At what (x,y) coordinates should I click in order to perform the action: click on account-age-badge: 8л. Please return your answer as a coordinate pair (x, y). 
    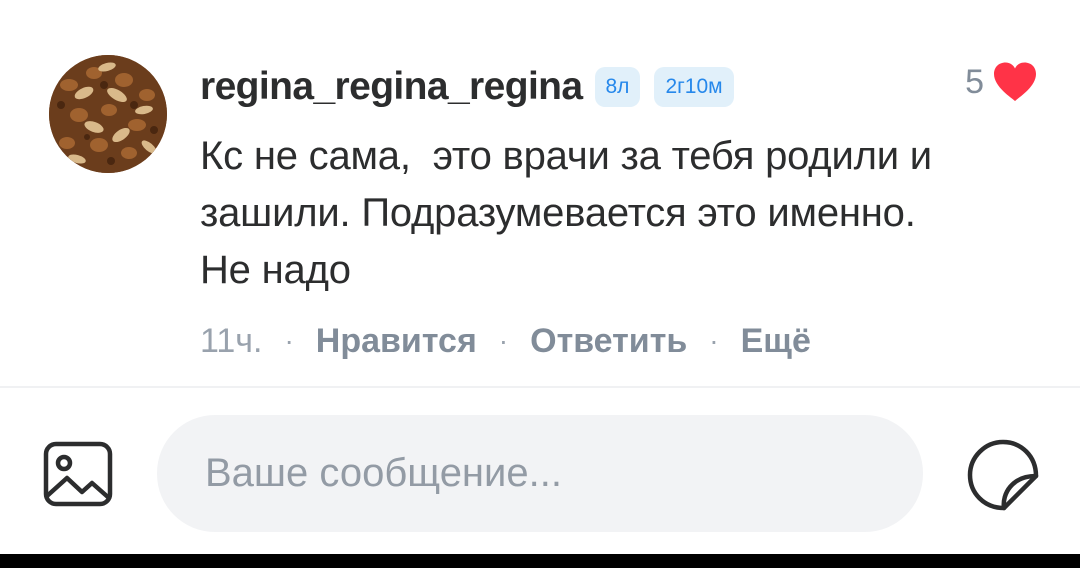
    Looking at the image, I should click on (617, 87).